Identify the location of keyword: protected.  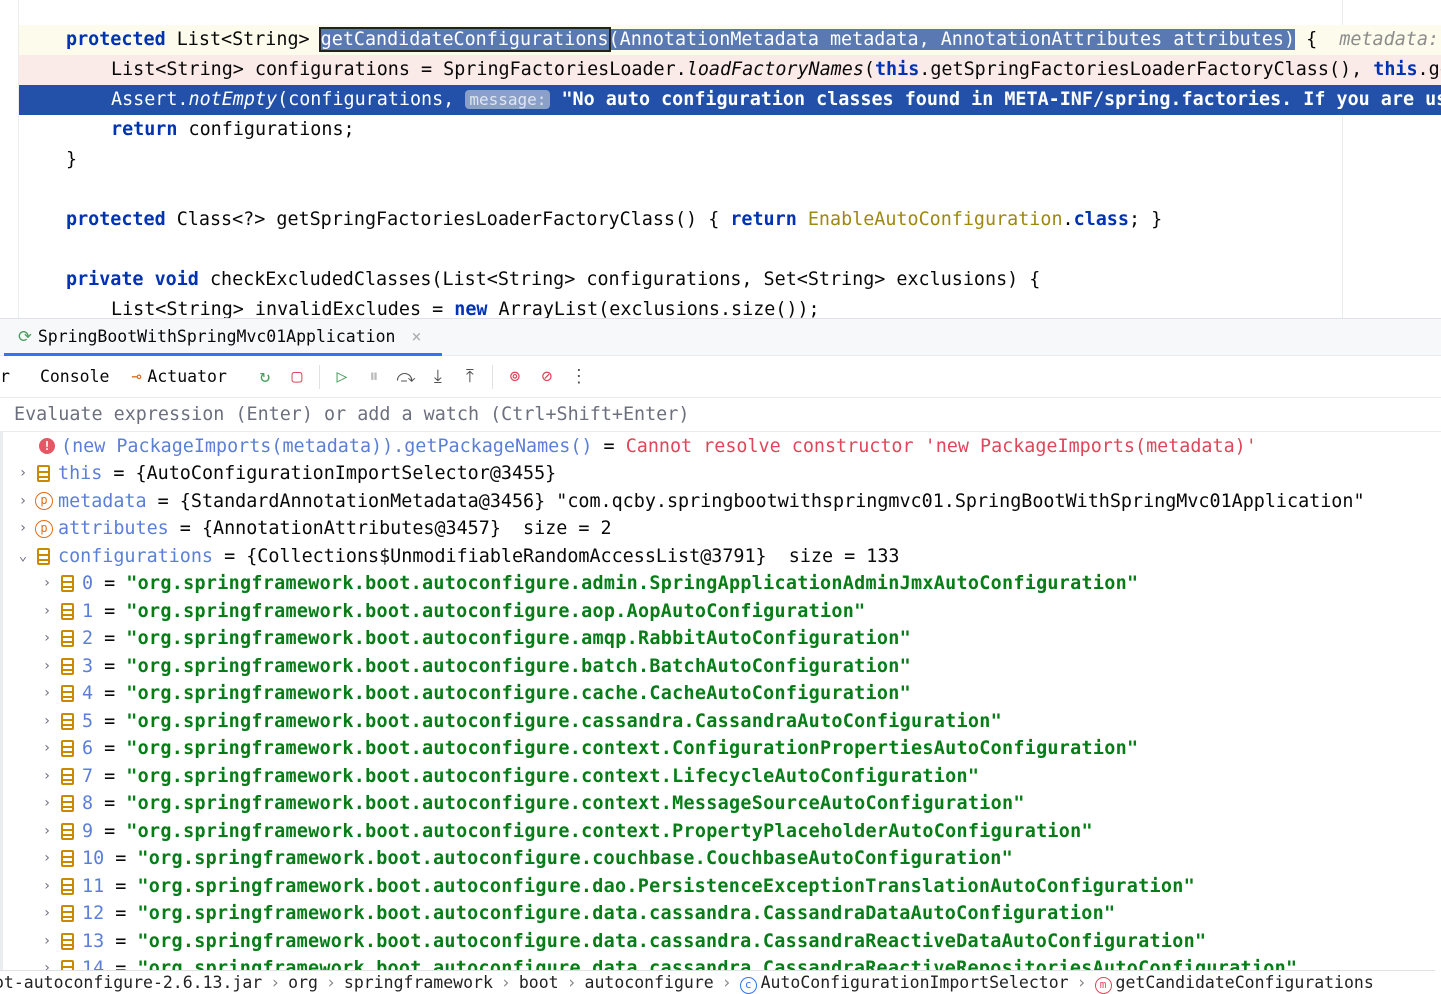
(116, 39).